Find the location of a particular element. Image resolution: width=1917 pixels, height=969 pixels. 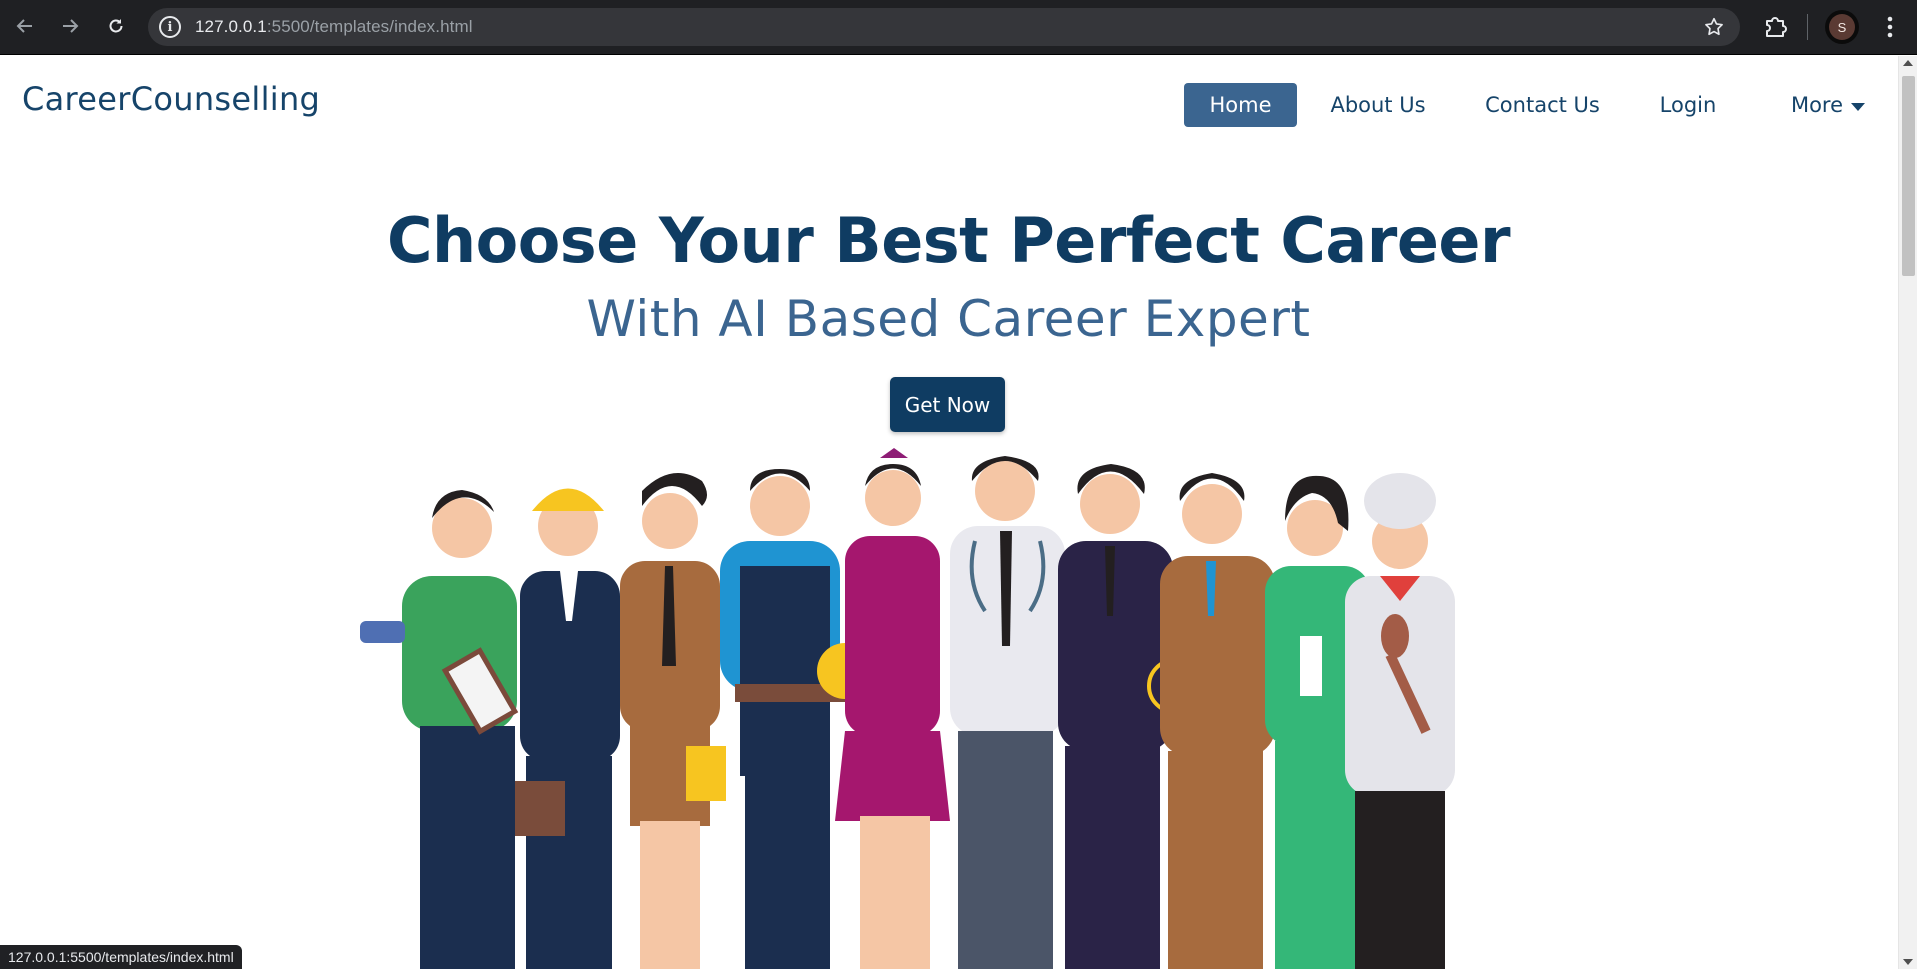

hero-subtitle: With AI Based Career Expert is located at coordinates (948, 319).